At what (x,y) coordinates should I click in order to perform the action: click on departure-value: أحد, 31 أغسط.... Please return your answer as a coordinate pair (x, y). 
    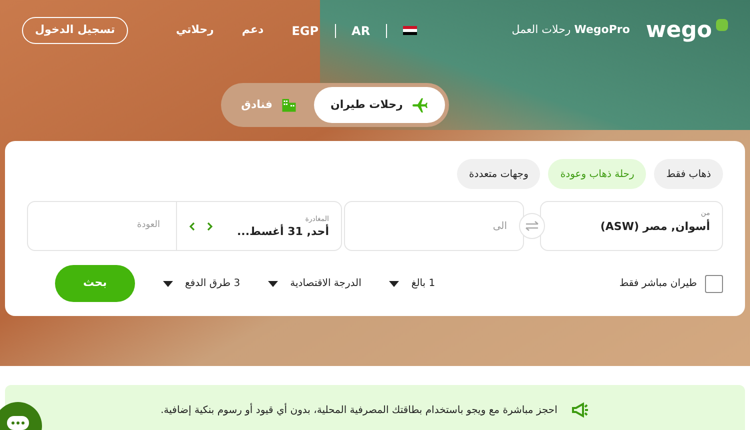
    Looking at the image, I should click on (283, 232).